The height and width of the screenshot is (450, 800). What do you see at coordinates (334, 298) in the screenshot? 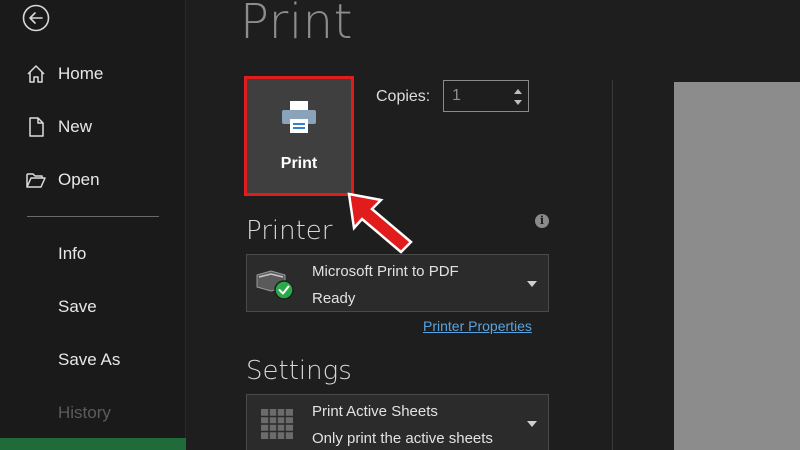
I see `printer-status: Ready` at bounding box center [334, 298].